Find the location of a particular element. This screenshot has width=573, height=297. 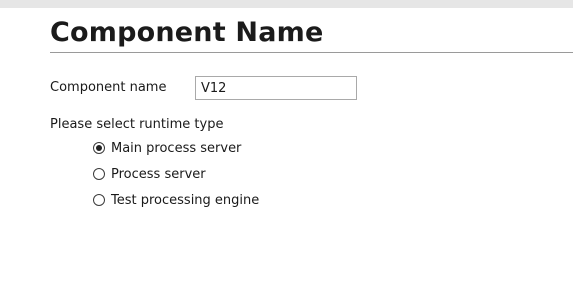

title-divider is located at coordinates (311, 52).